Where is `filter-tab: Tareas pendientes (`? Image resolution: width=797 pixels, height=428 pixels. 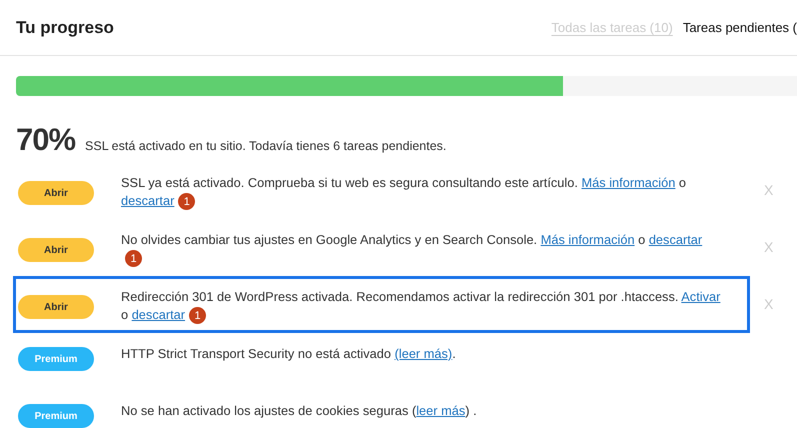
filter-tab: Tareas pendientes ( is located at coordinates (739, 27).